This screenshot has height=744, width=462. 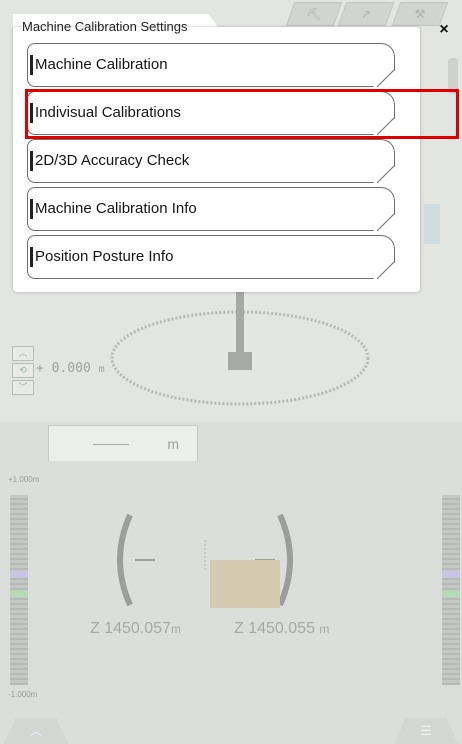 What do you see at coordinates (444, 30) in the screenshot?
I see `close-icon: ×` at bounding box center [444, 30].